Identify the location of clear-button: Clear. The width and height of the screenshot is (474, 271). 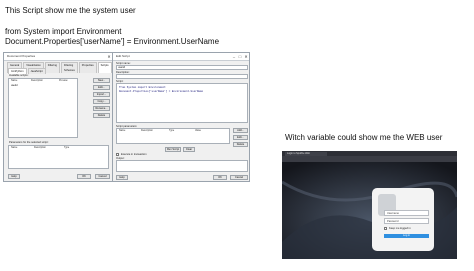
(189, 149).